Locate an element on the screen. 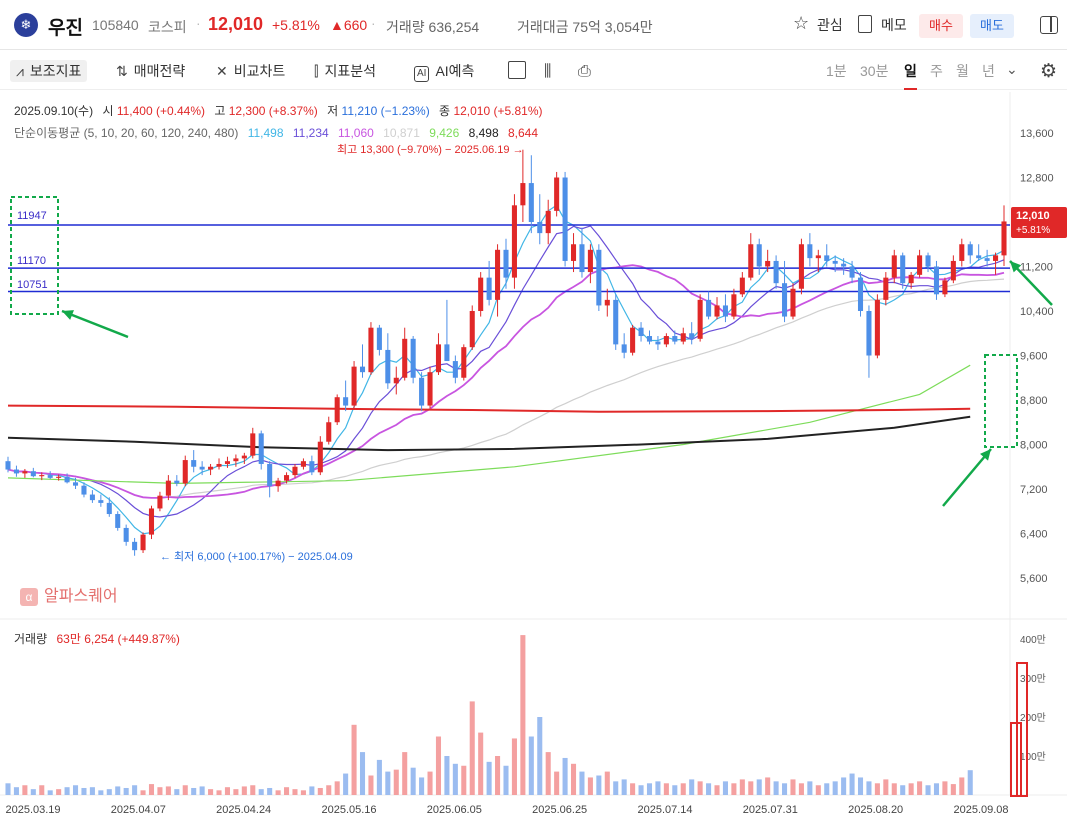  indicators-button: ⩘ 보조지표 is located at coordinates (49, 71).